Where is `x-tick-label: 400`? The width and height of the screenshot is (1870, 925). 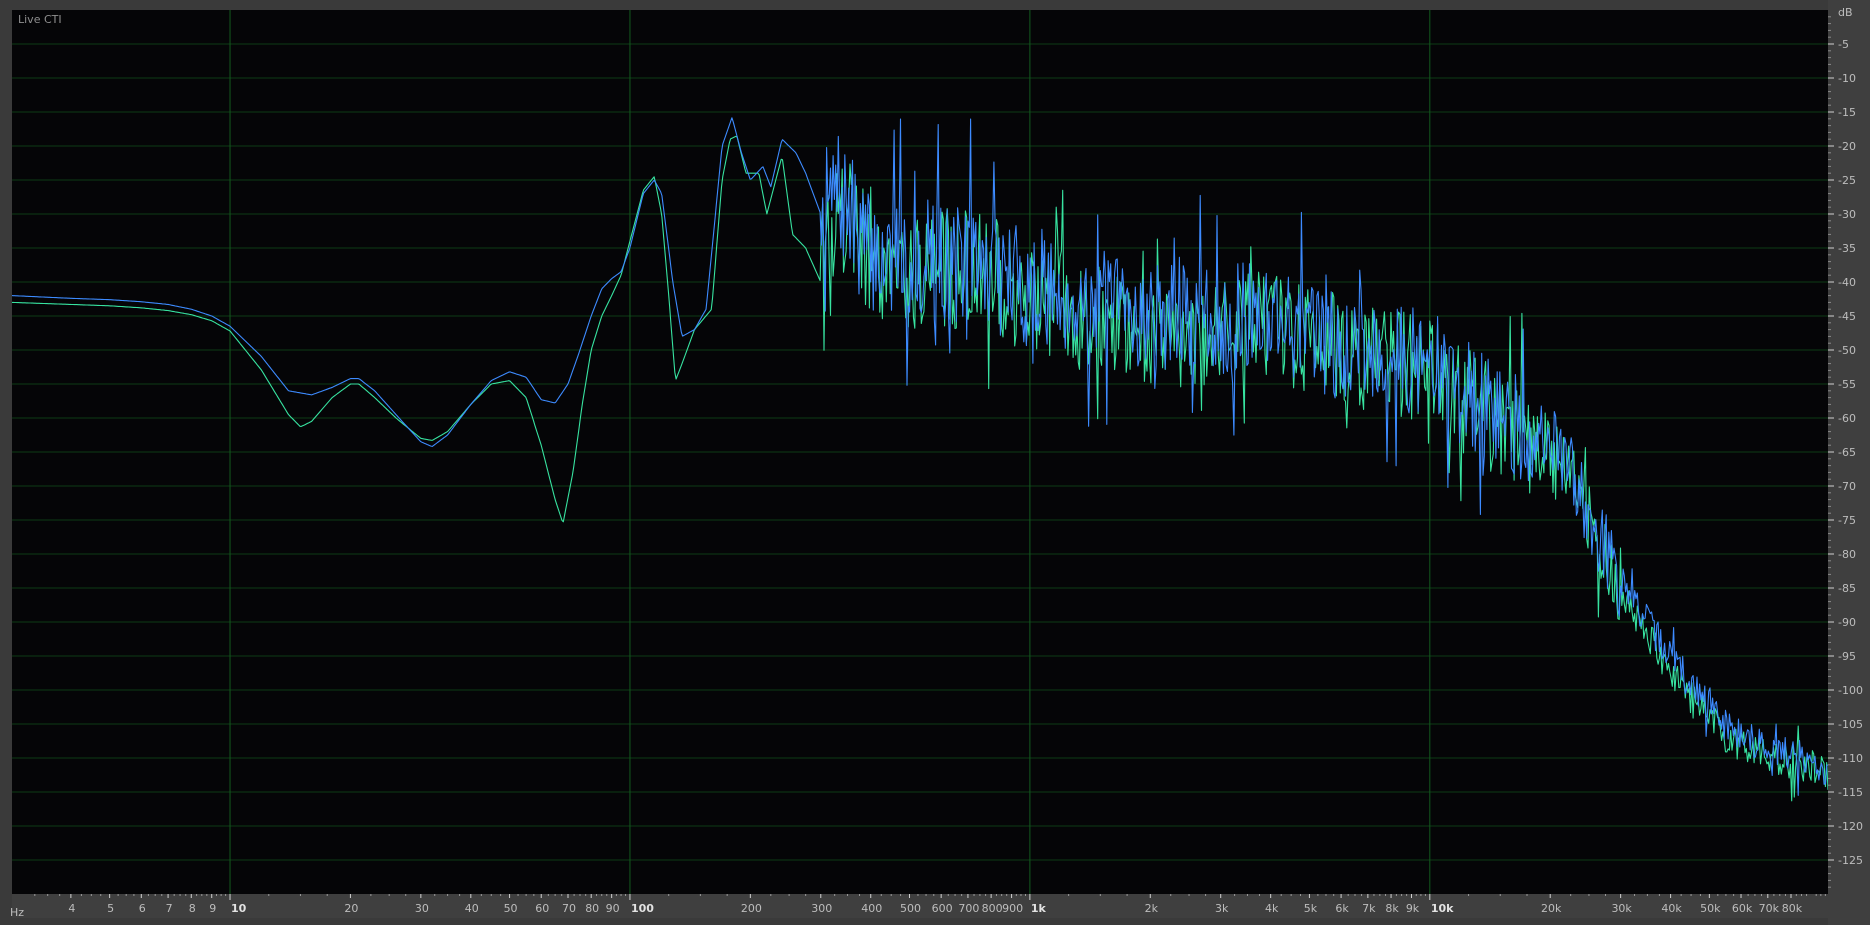 x-tick-label: 400 is located at coordinates (871, 908).